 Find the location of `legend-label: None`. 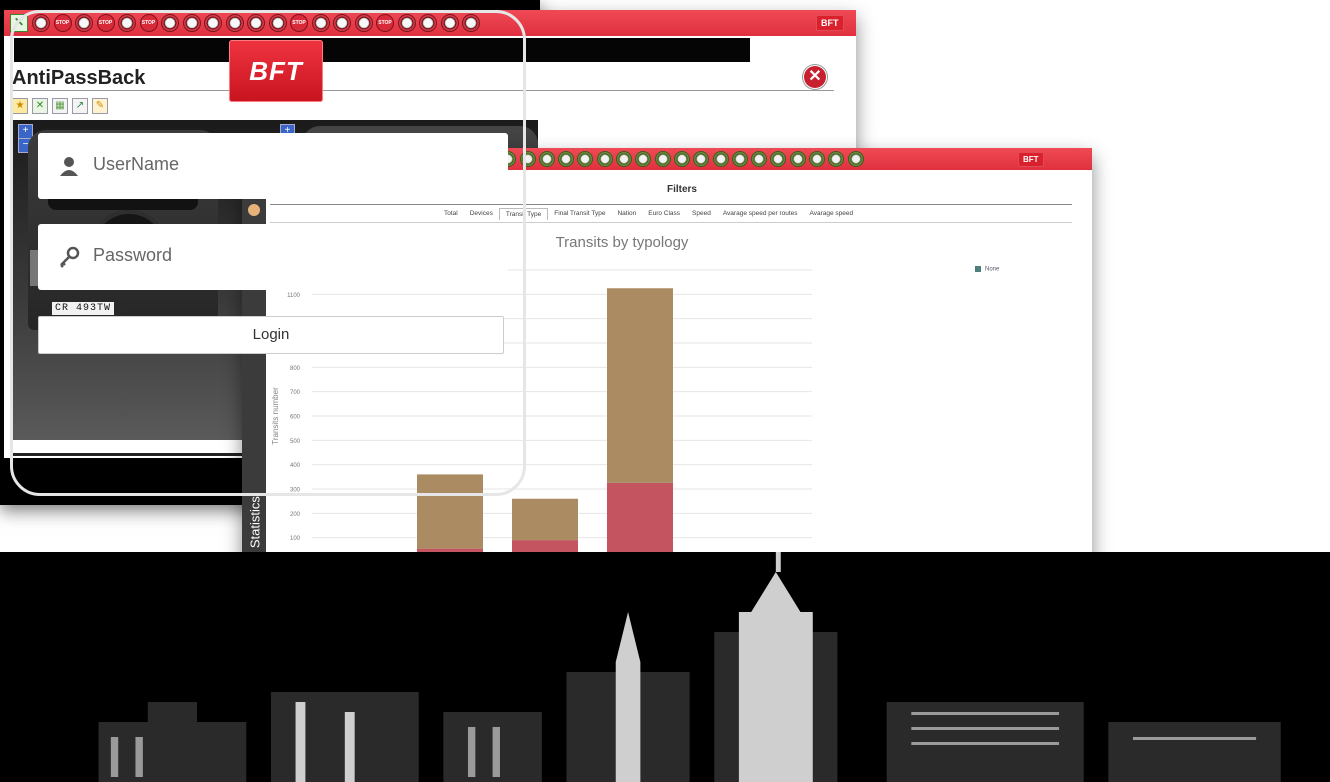

legend-label: None is located at coordinates (992, 269).